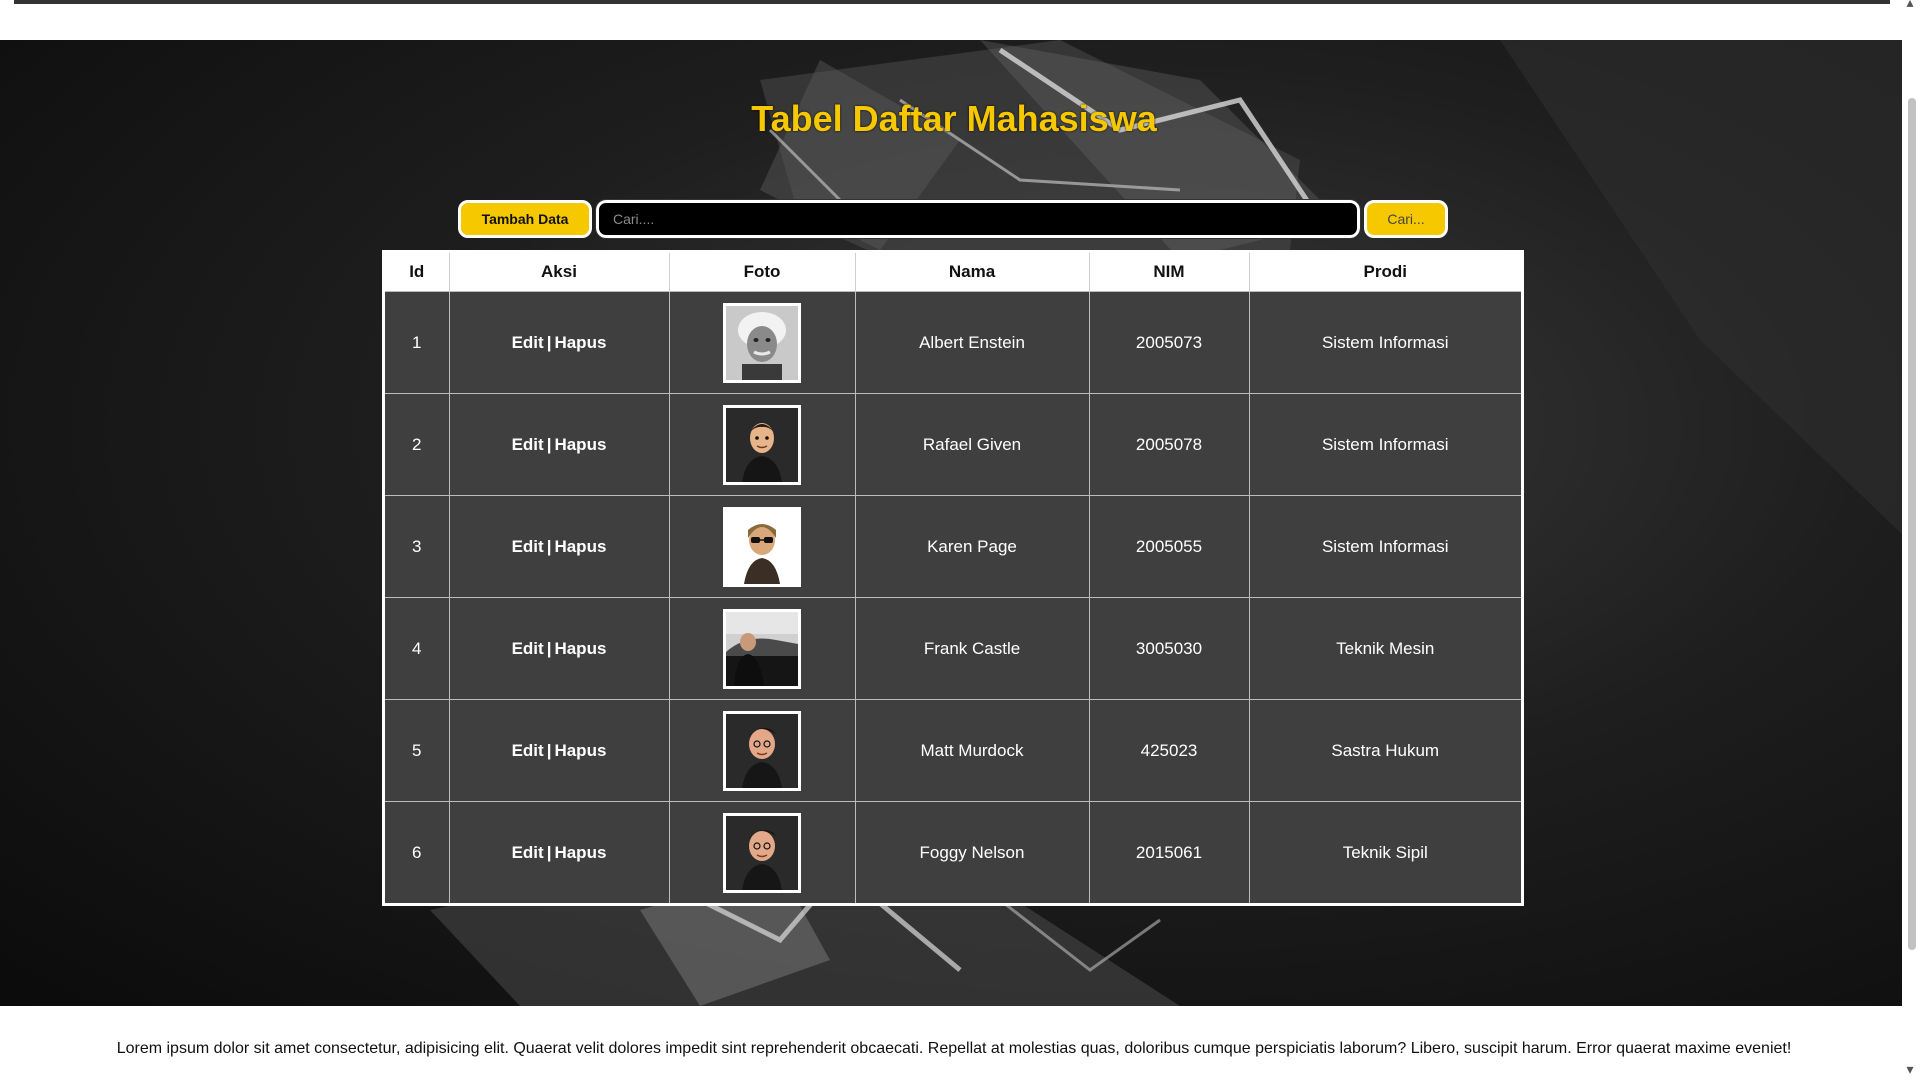  I want to click on cell-prodi: Sastra Hukum, so click(1385, 750).